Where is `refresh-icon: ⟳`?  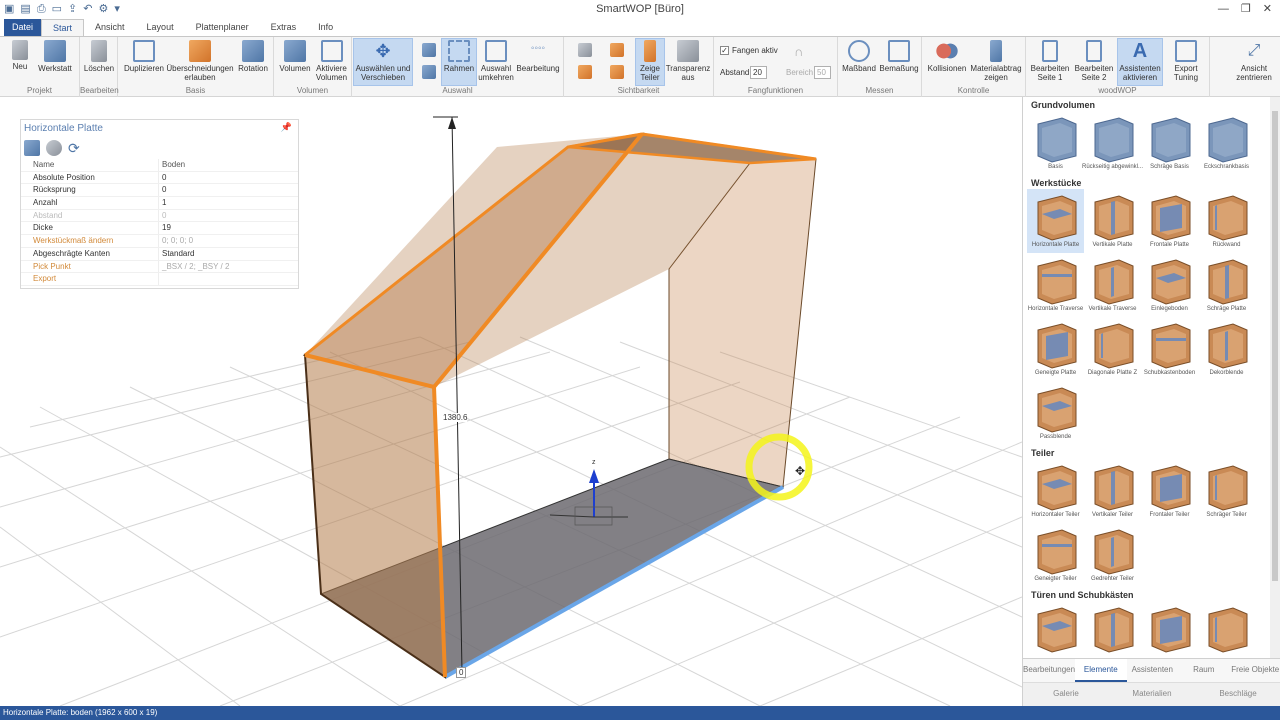
refresh-icon: ⟳ is located at coordinates (76, 148).